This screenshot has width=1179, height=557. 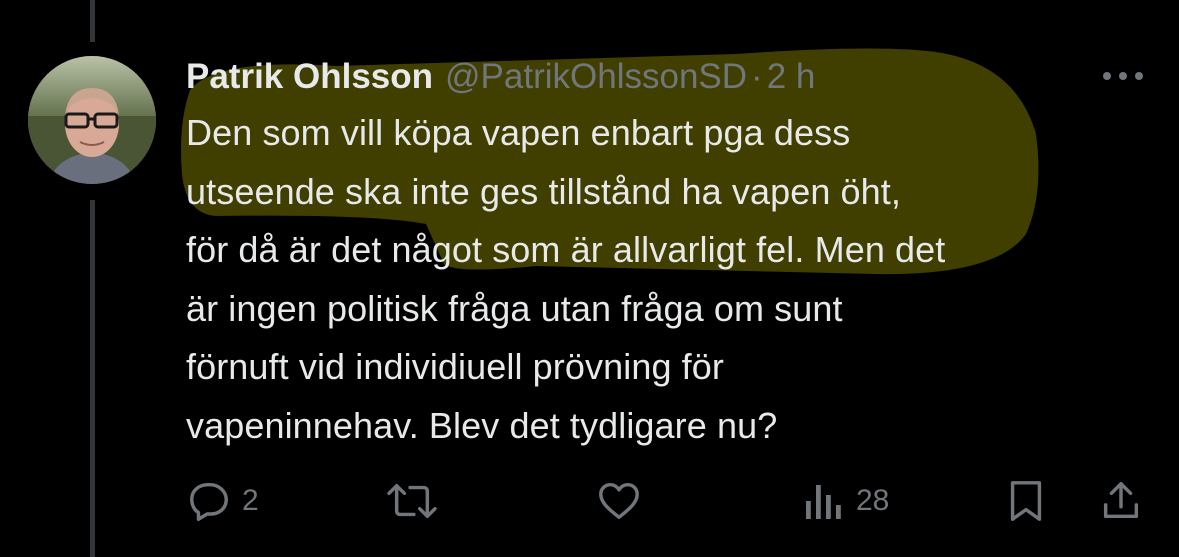 I want to click on views-count: 28, so click(x=873, y=500).